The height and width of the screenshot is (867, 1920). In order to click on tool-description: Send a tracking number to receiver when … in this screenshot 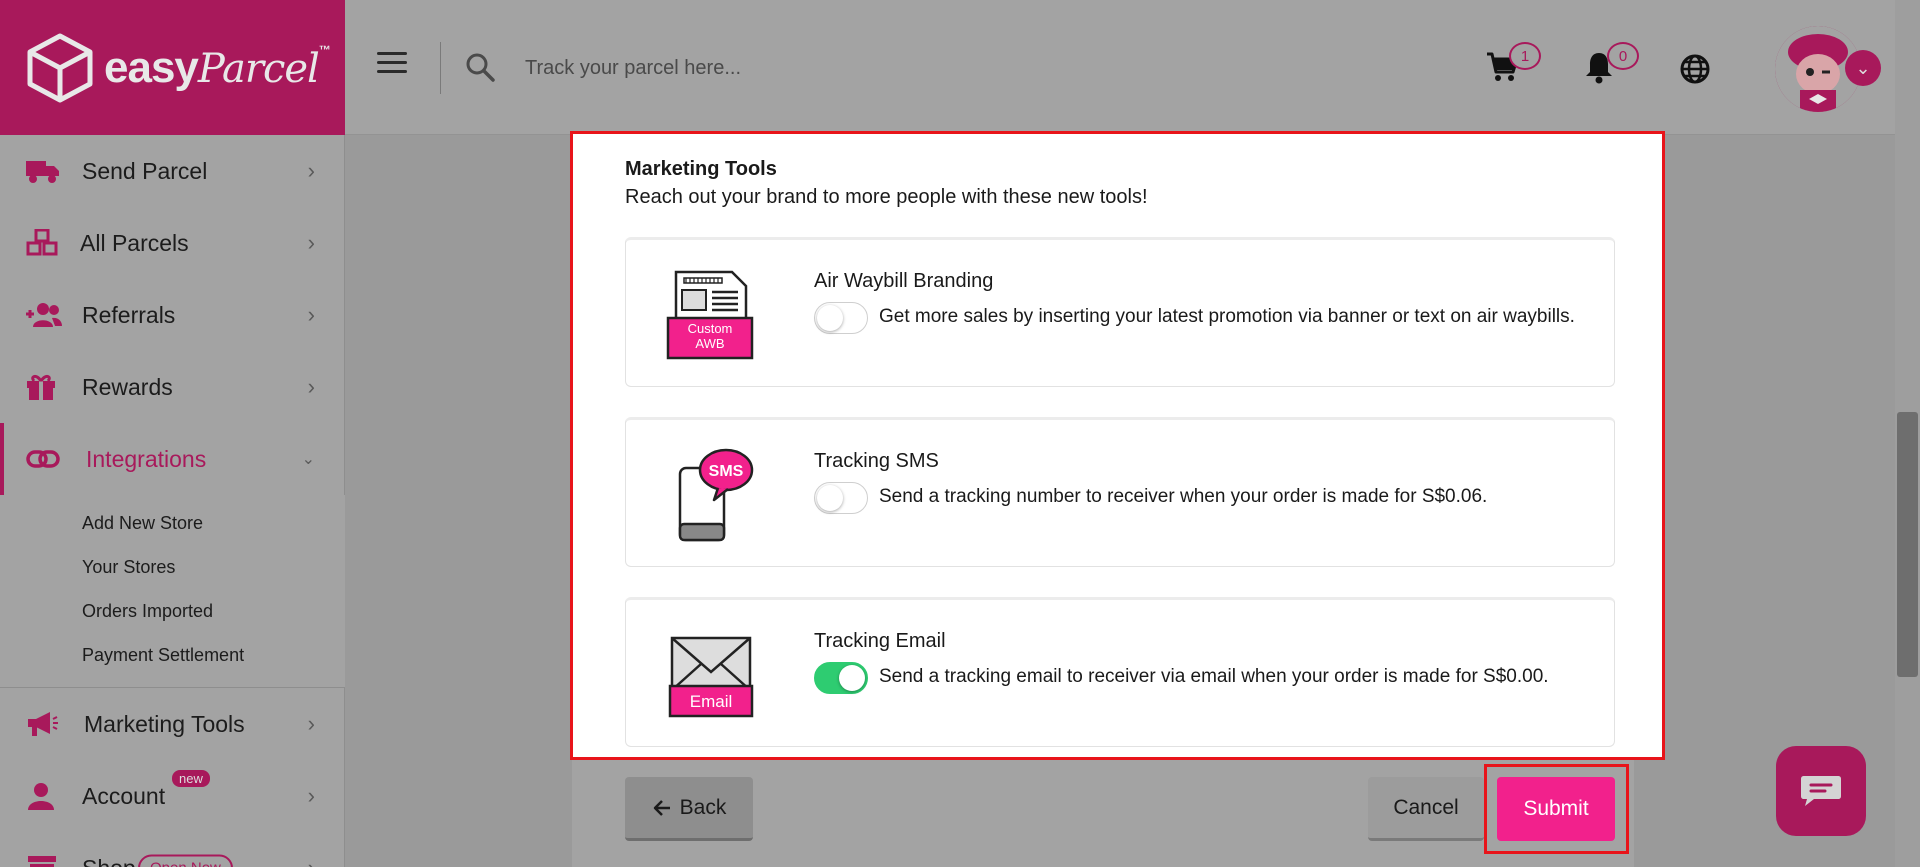, I will do `click(1183, 496)`.